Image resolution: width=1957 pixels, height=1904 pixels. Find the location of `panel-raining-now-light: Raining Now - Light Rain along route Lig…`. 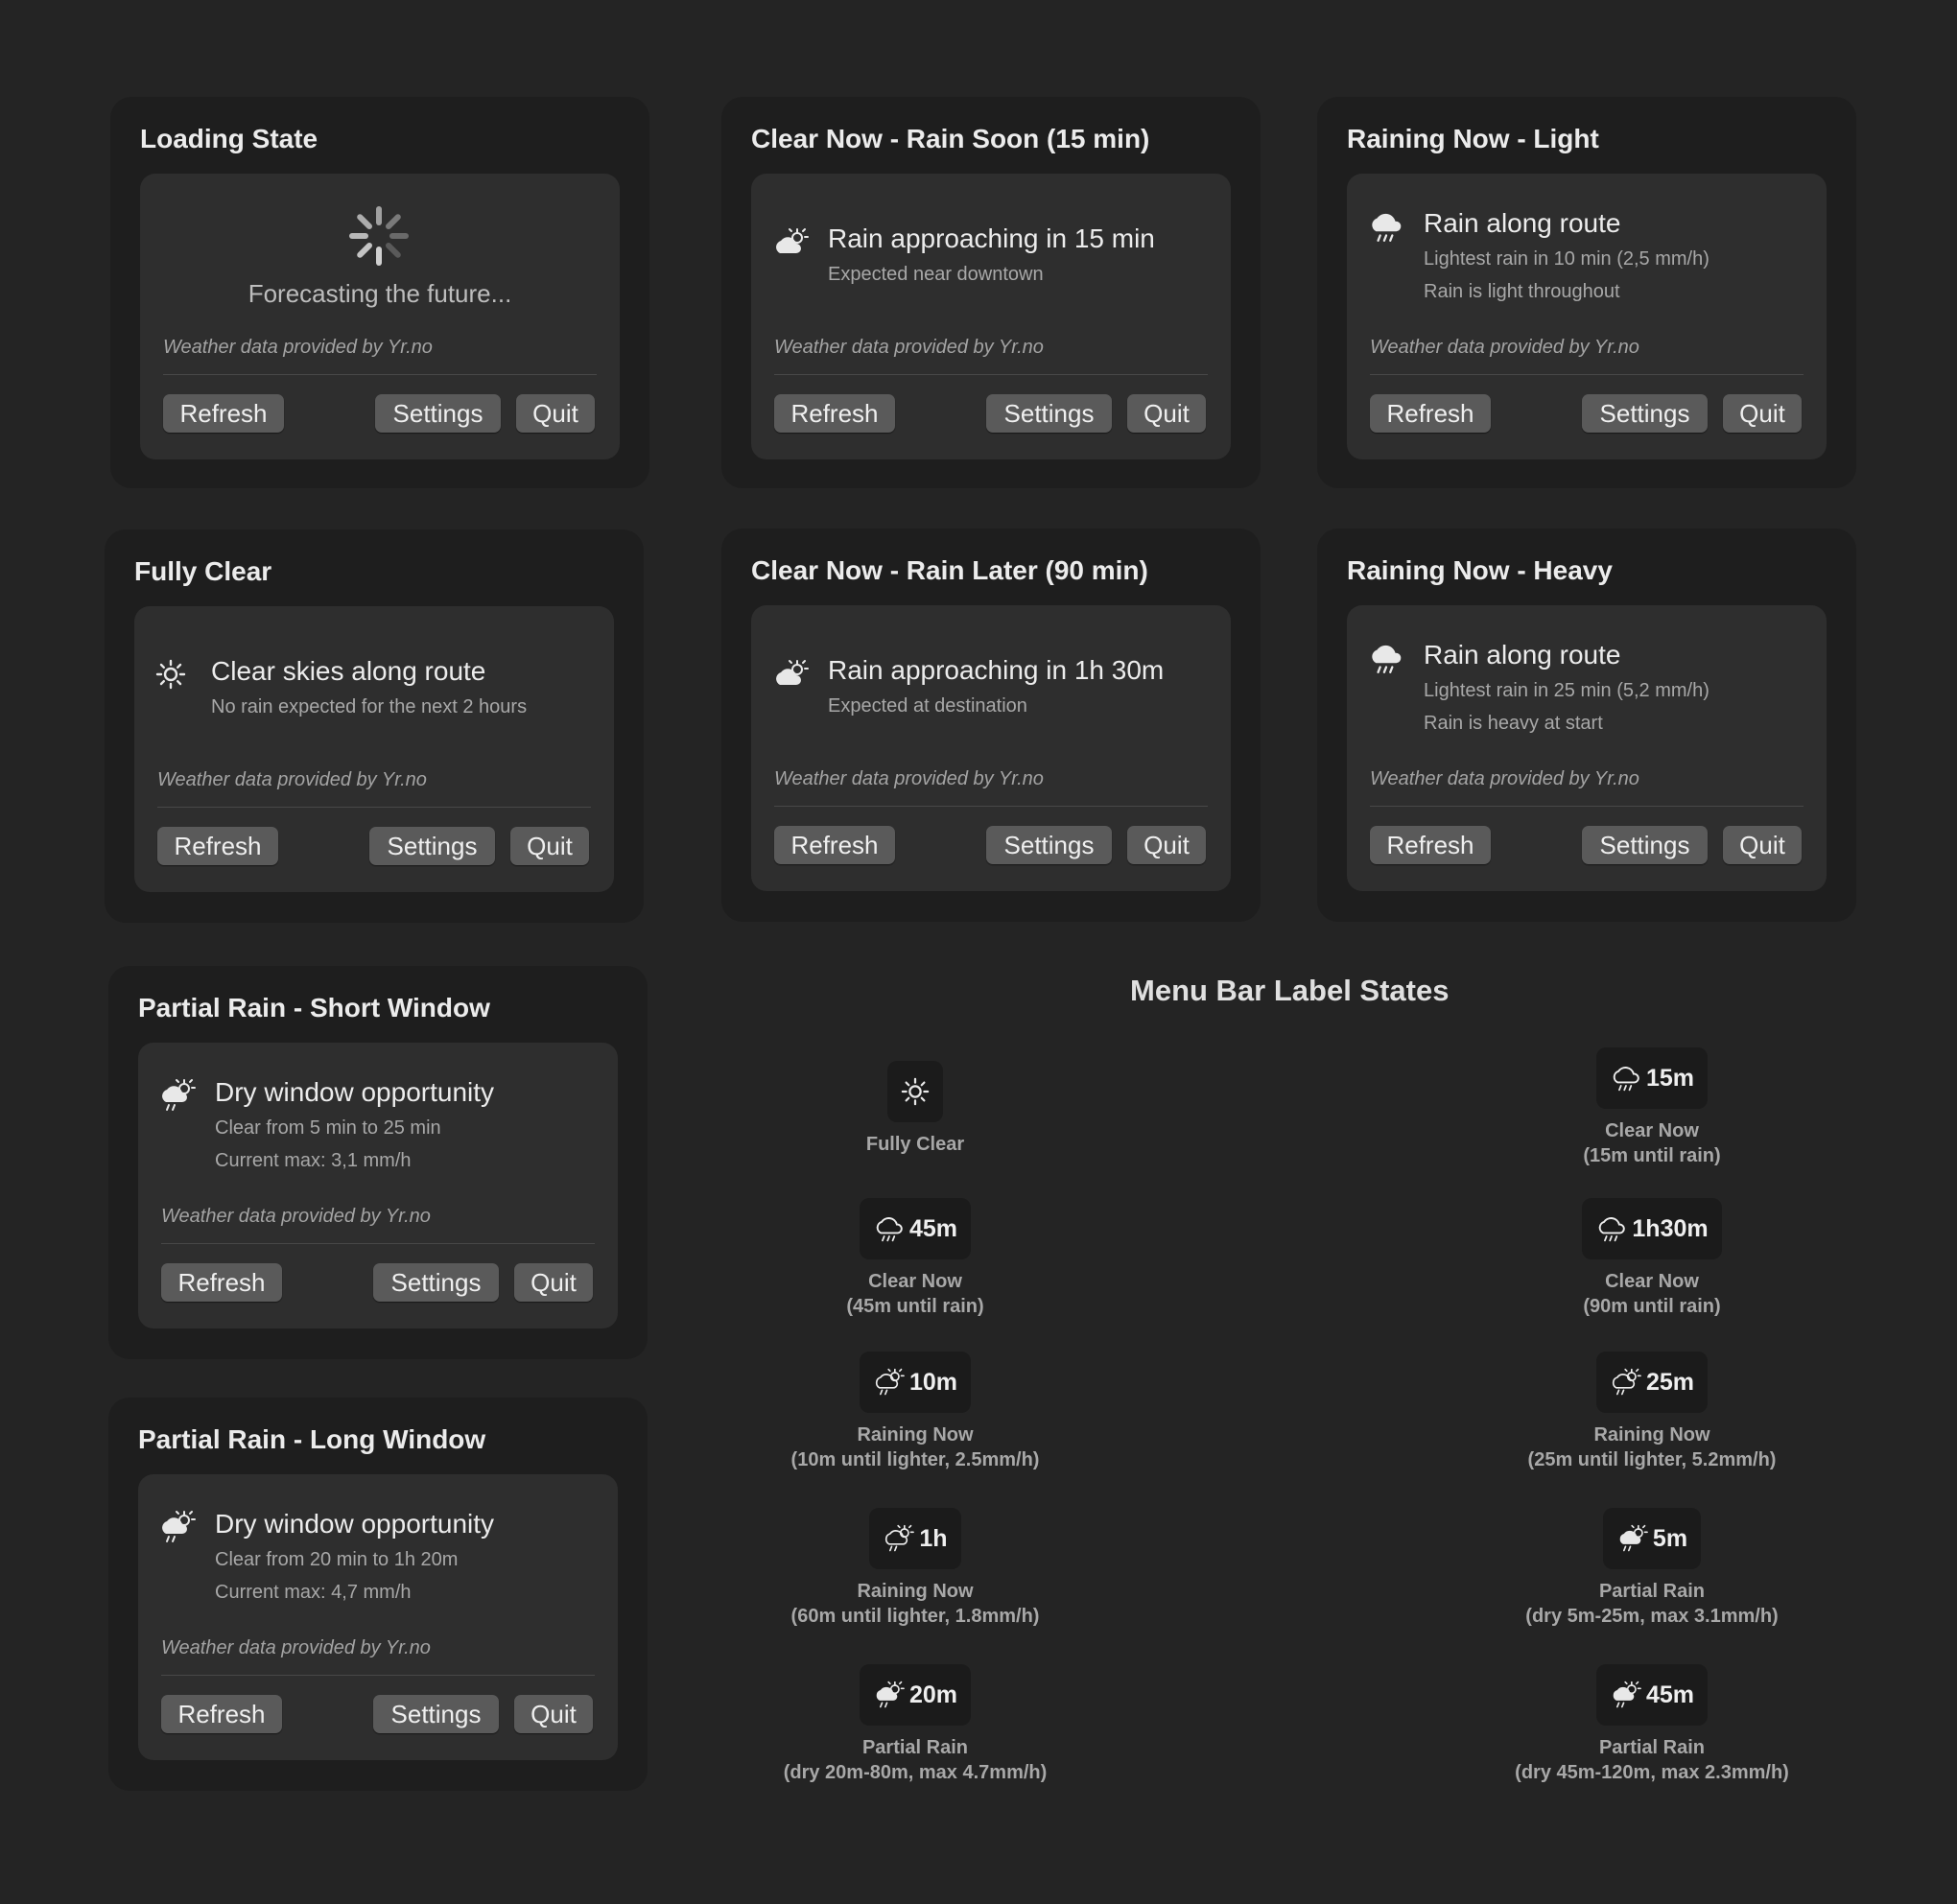

panel-raining-now-light: Raining Now - Light Rain along route Lig… is located at coordinates (1586, 293).